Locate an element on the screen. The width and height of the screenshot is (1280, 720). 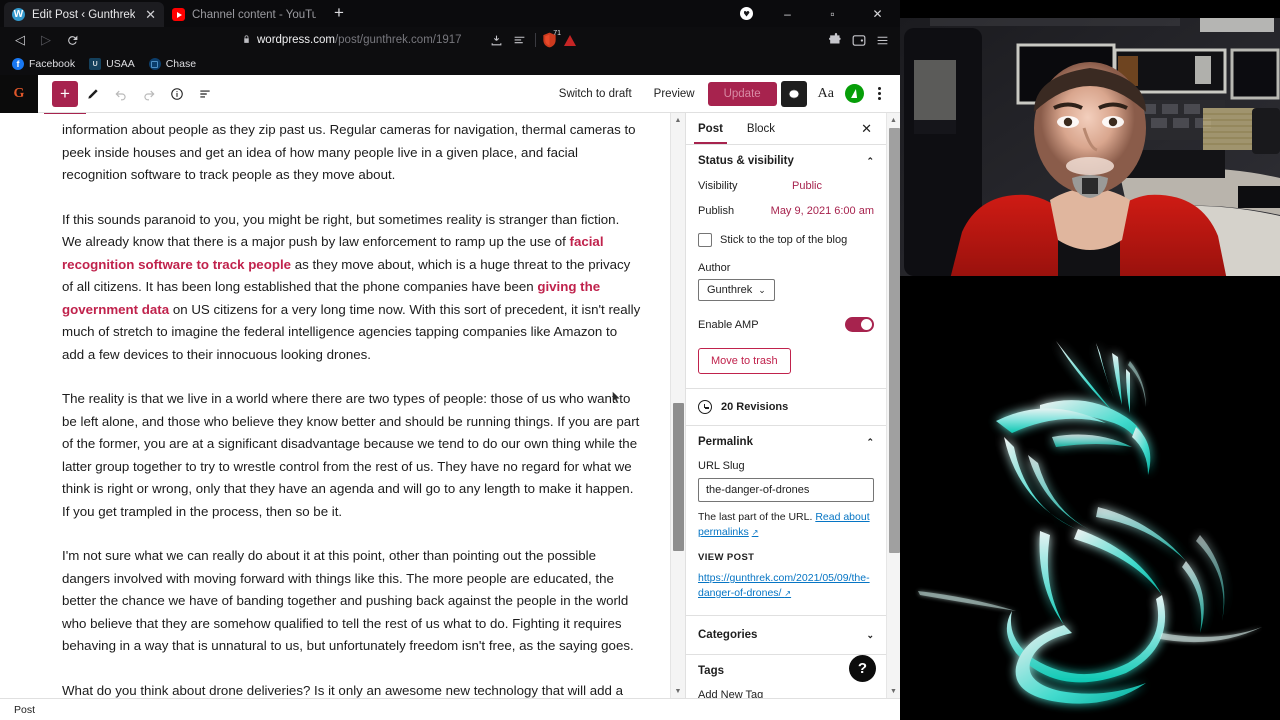
mouse-cursor is located at coordinates (616, 397).